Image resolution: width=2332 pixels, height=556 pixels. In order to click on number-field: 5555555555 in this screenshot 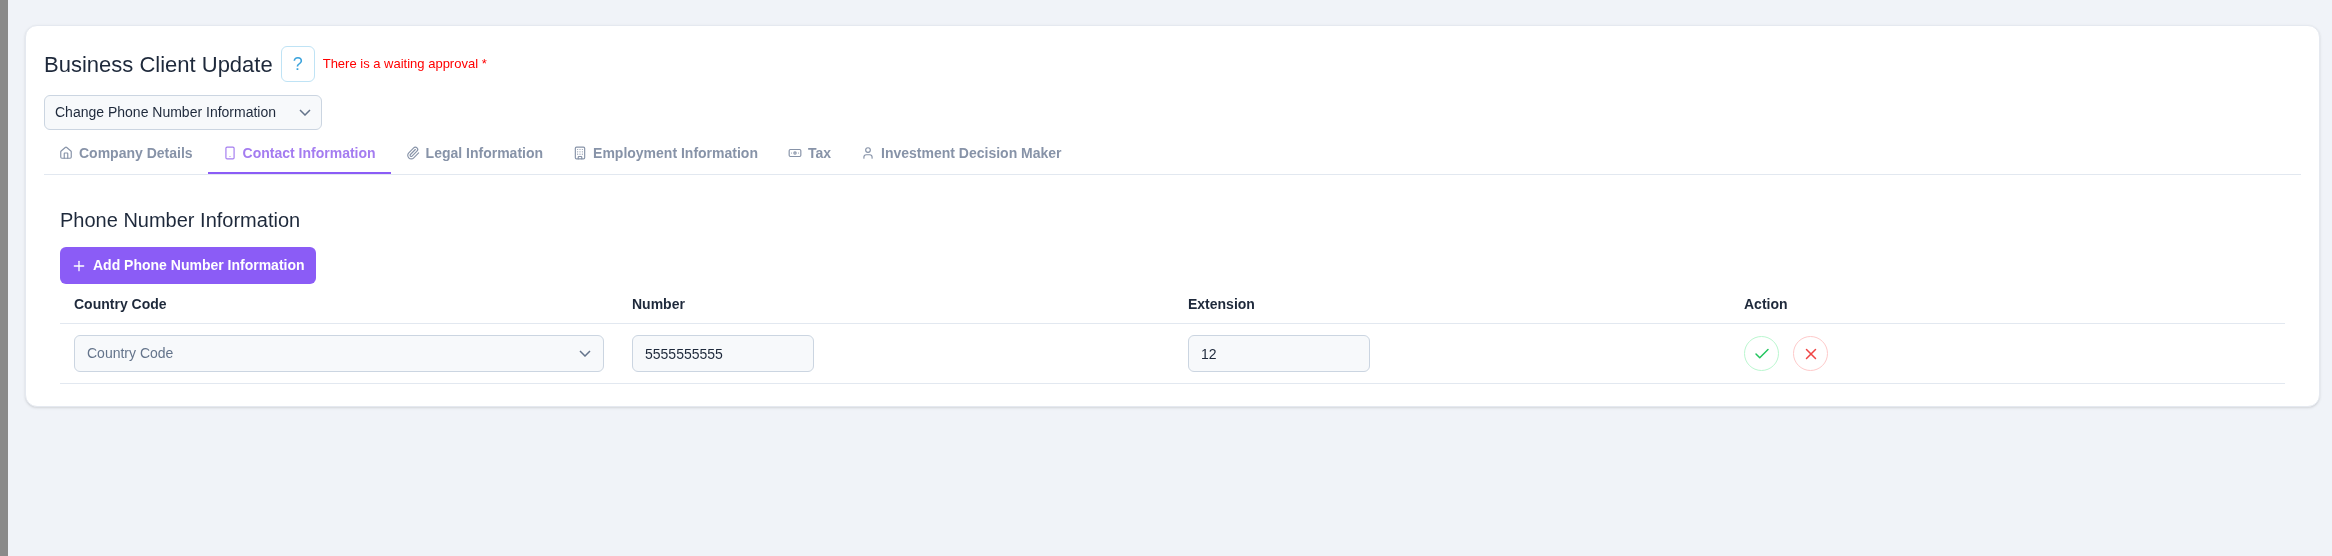, I will do `click(723, 353)`.